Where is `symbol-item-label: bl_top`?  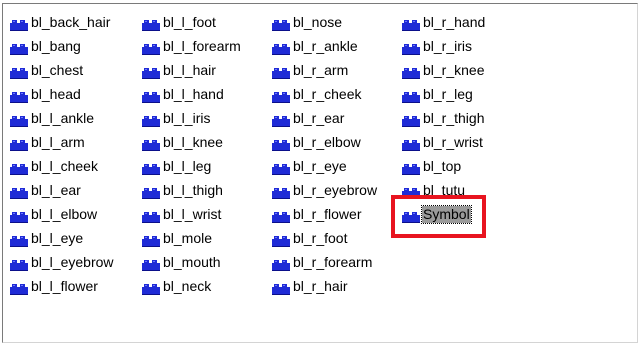 symbol-item-label: bl_top is located at coordinates (442, 165).